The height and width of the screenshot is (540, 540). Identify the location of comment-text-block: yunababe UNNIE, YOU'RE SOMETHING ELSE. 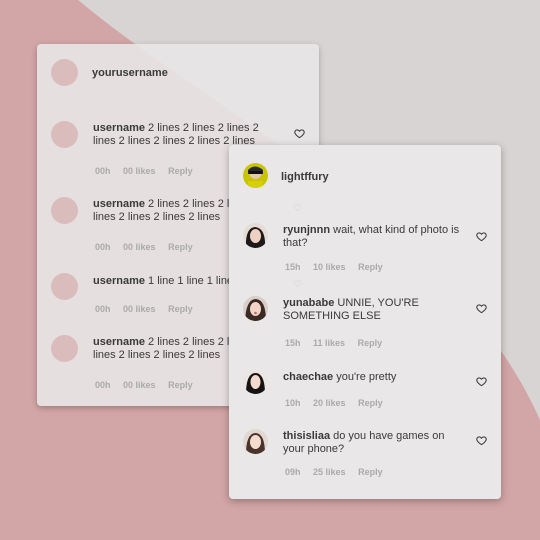
(375, 310).